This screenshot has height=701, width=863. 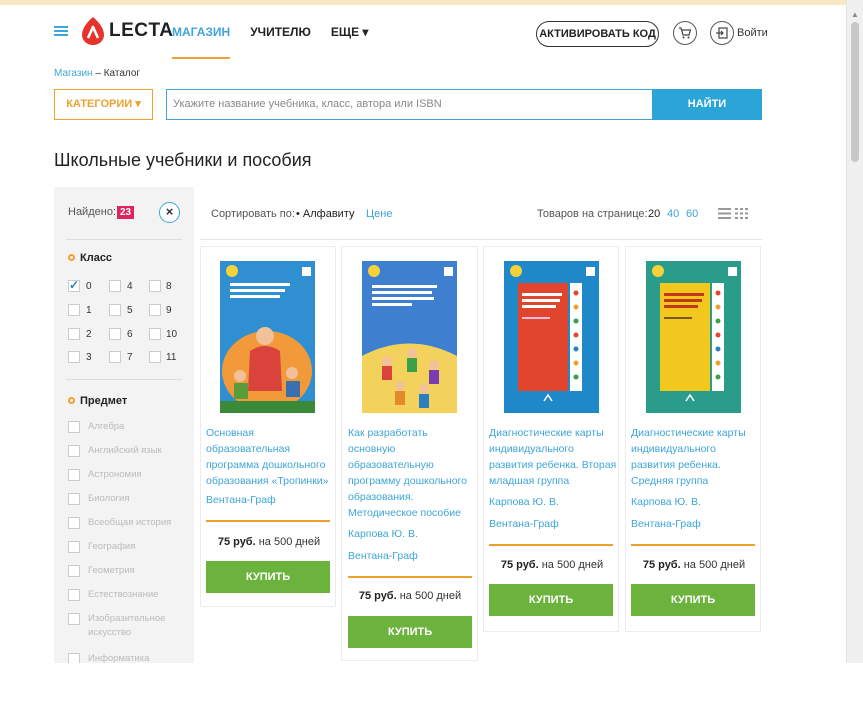 I want to click on cart-button, so click(x=685, y=33).